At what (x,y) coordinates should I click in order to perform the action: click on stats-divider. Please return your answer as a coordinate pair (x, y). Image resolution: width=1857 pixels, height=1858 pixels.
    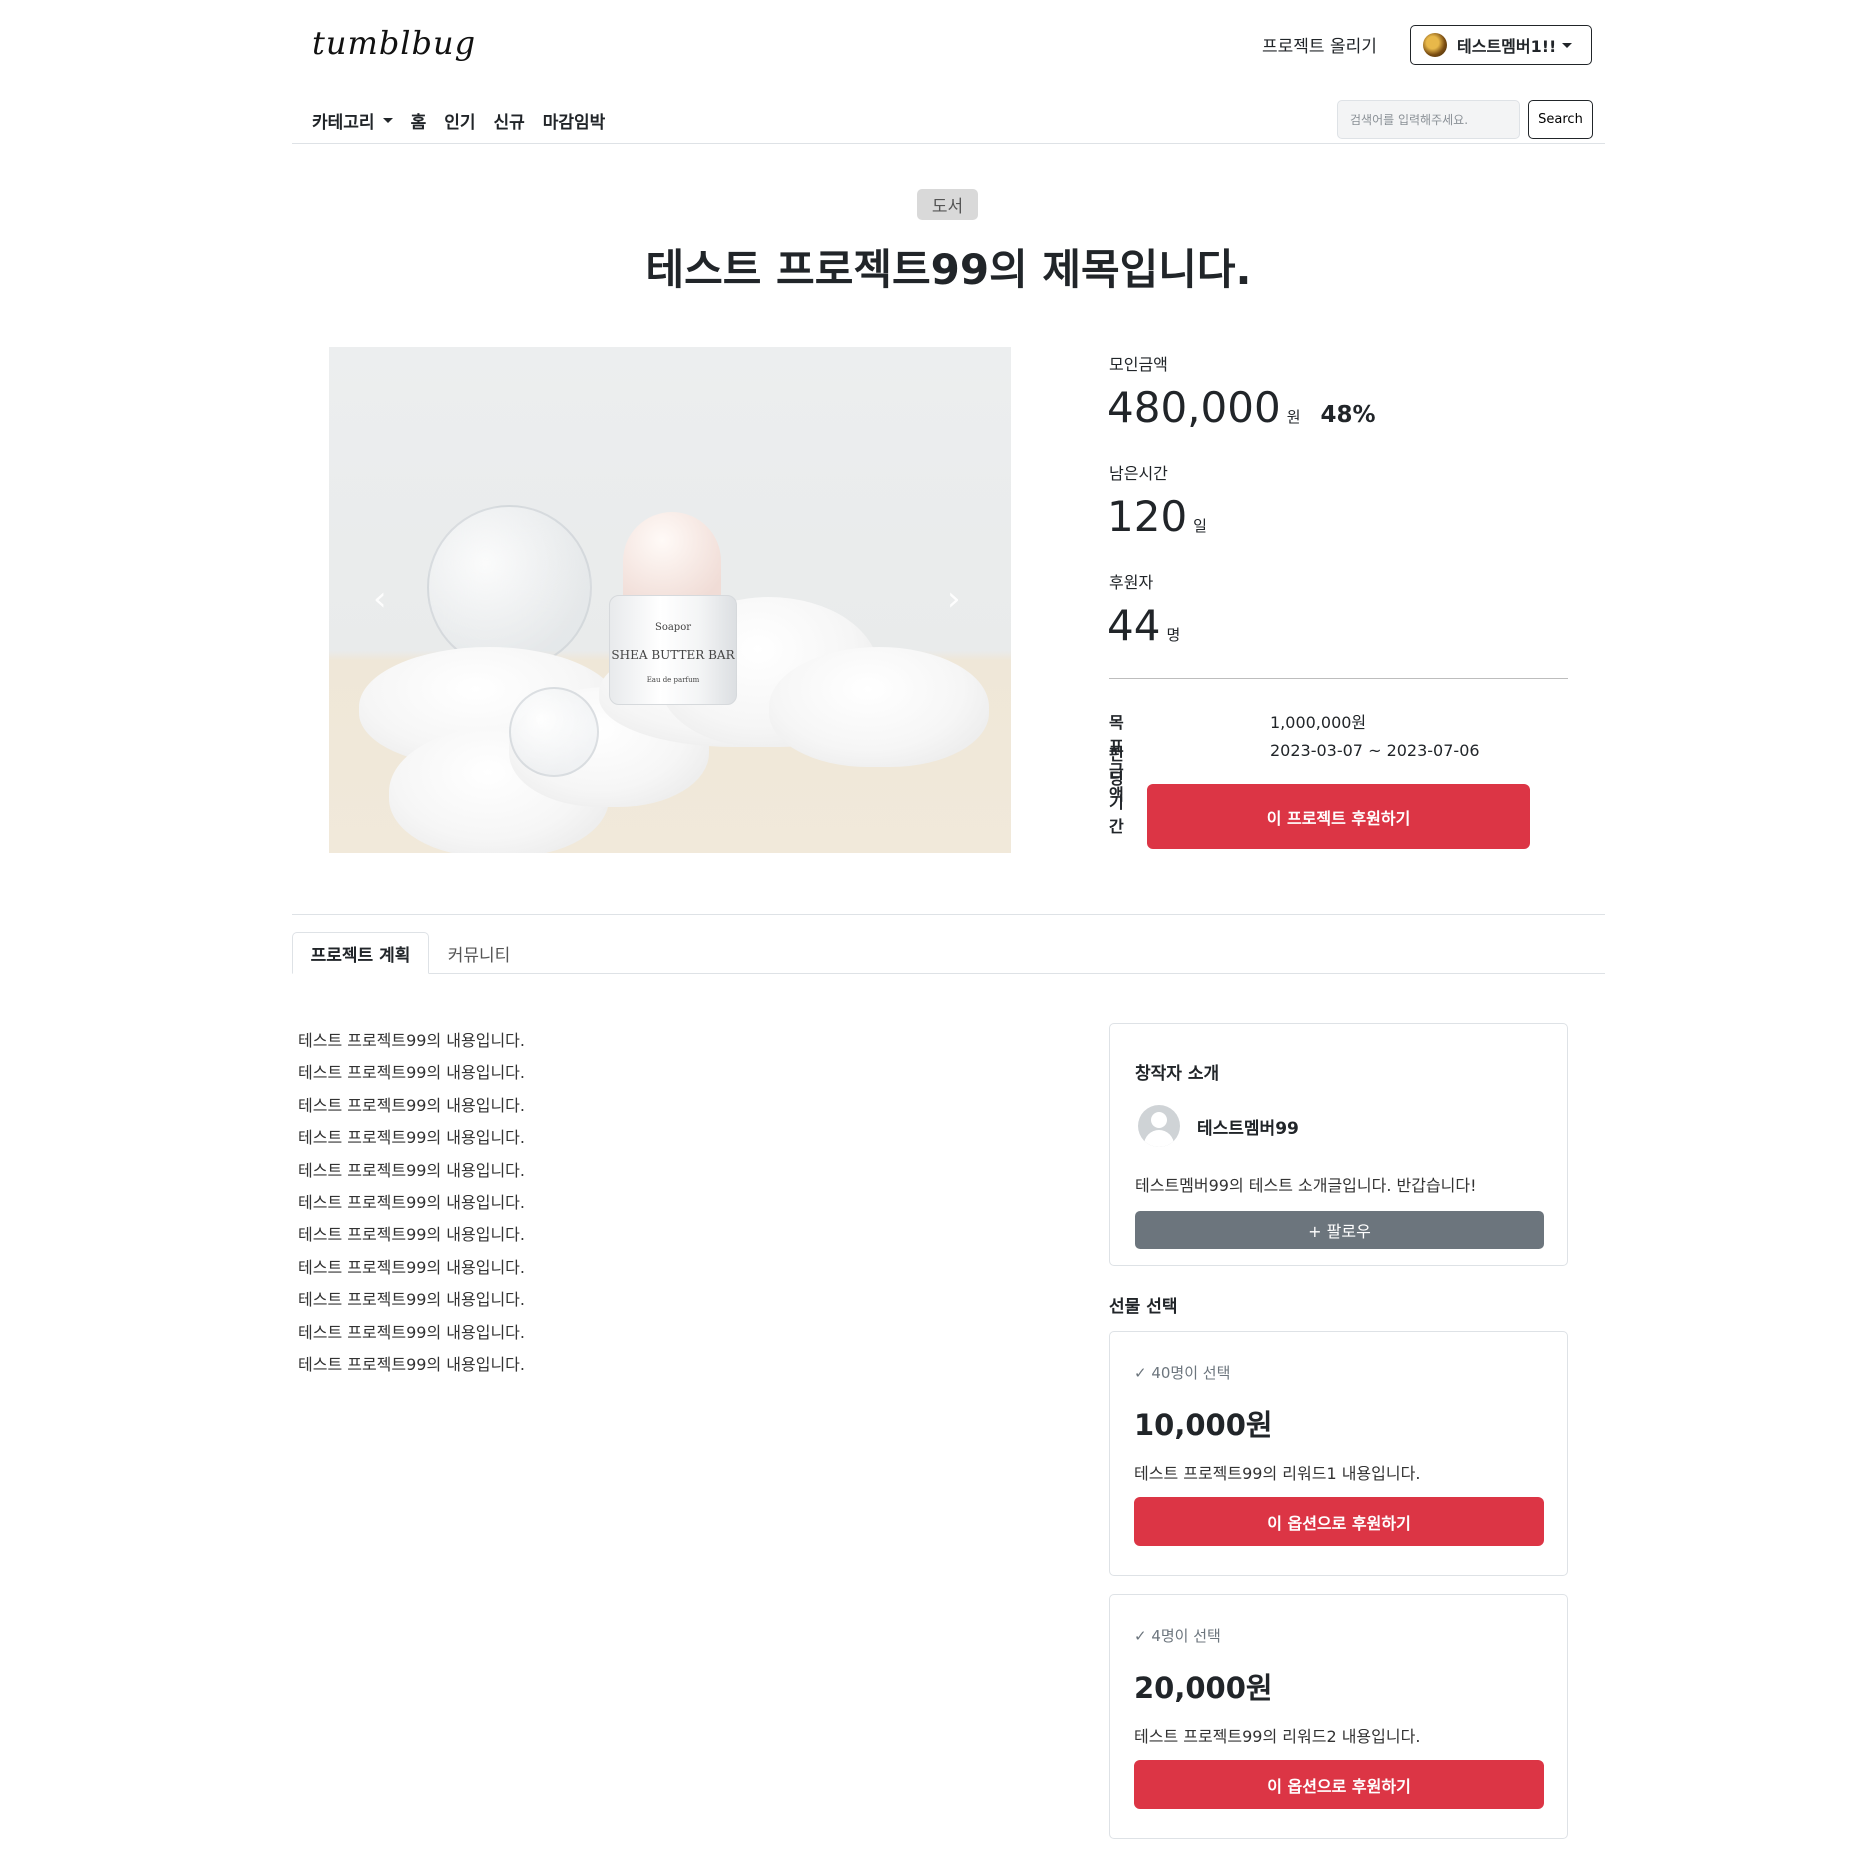
    Looking at the image, I should click on (1338, 678).